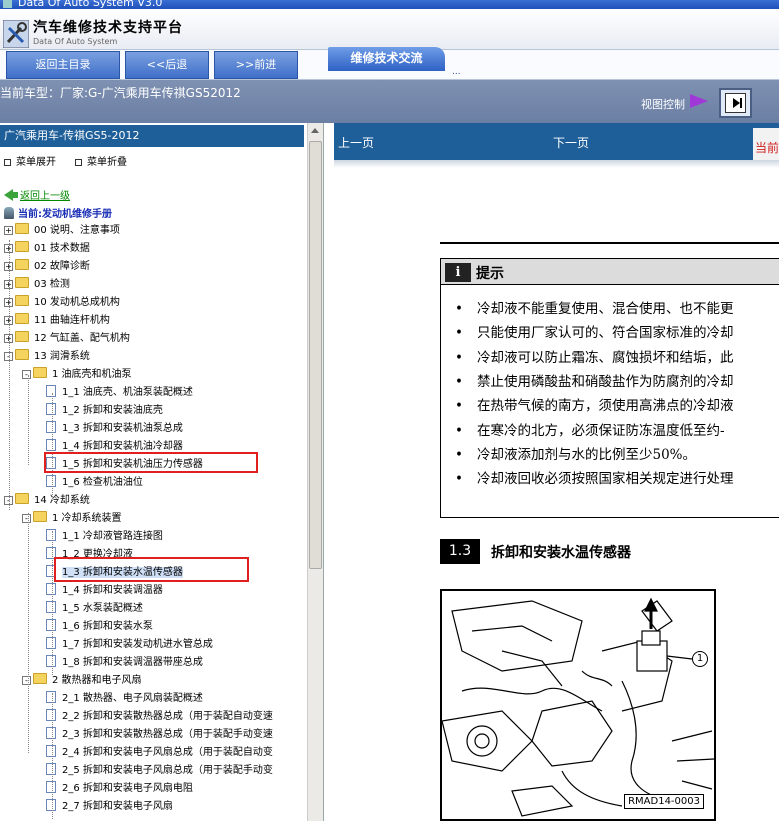 This screenshot has width=779, height=821. I want to click on current-tag: 当前, so click(766, 144).